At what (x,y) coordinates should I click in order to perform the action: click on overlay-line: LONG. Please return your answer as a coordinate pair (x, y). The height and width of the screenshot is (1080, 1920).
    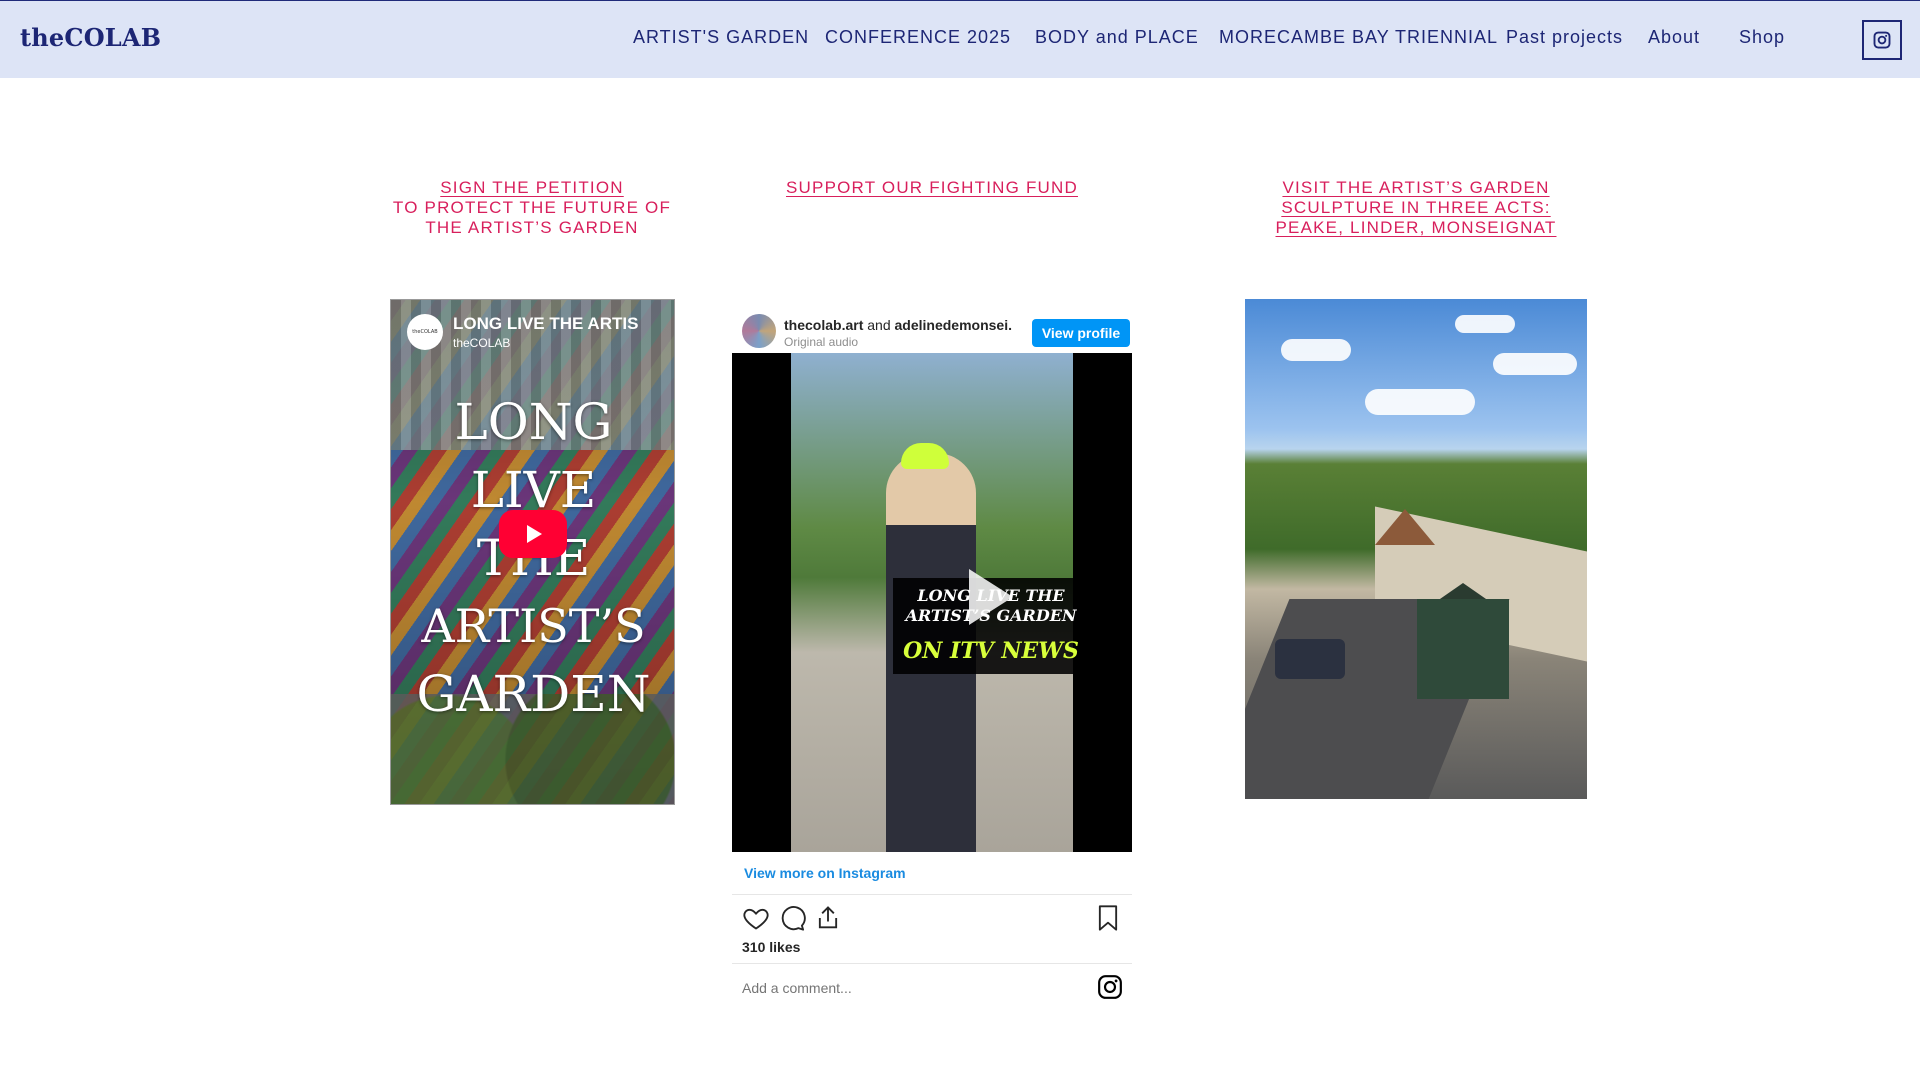
    Looking at the image, I should click on (533, 422).